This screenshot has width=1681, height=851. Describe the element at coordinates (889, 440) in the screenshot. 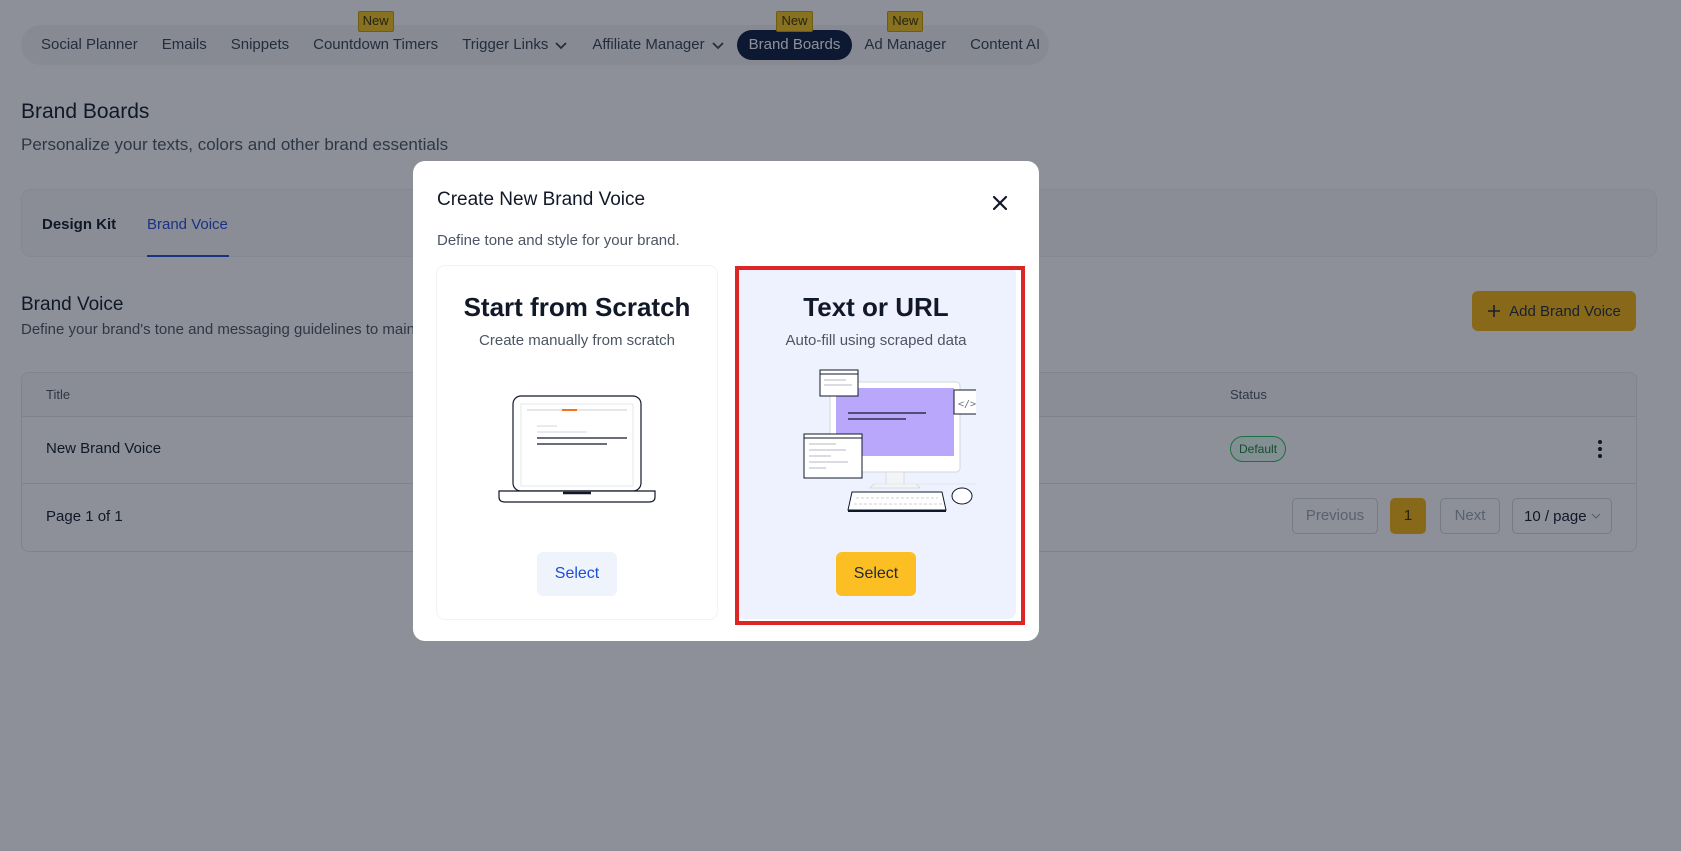

I see `desktop-computer-illustration: </>` at that location.